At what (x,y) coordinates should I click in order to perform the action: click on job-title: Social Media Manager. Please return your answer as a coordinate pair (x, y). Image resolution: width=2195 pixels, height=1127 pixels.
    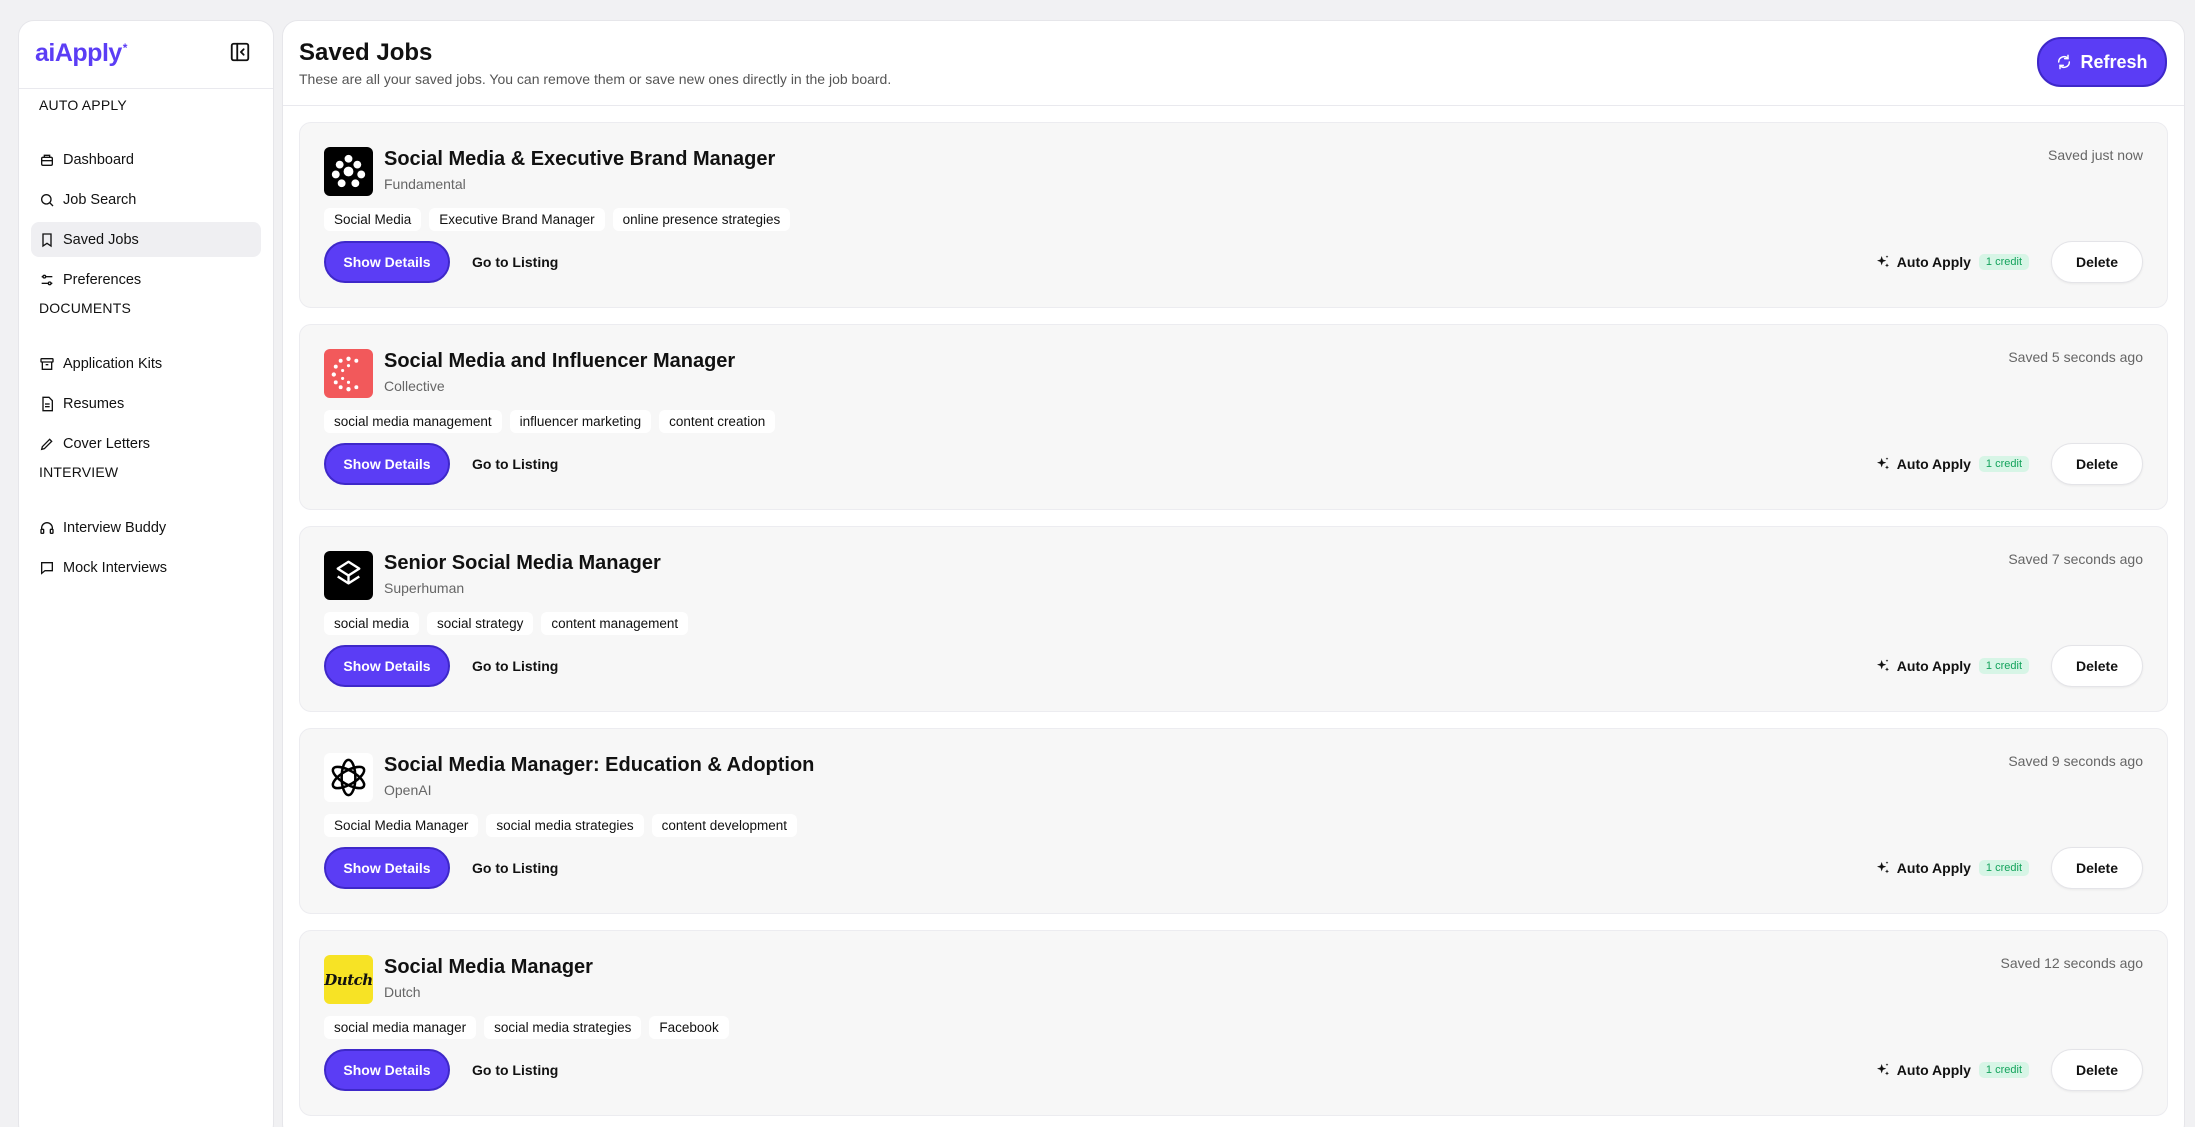
    Looking at the image, I should click on (488, 967).